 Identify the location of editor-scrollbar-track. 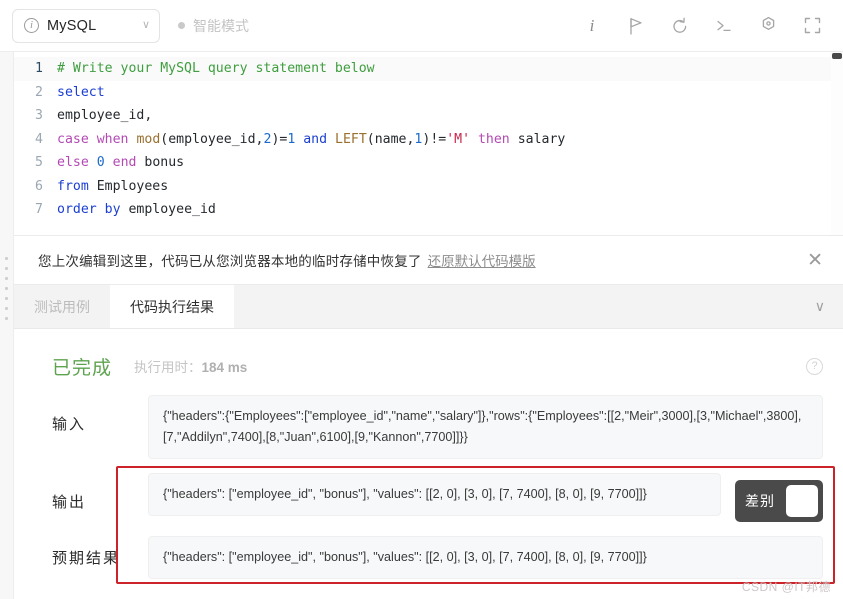
(837, 143).